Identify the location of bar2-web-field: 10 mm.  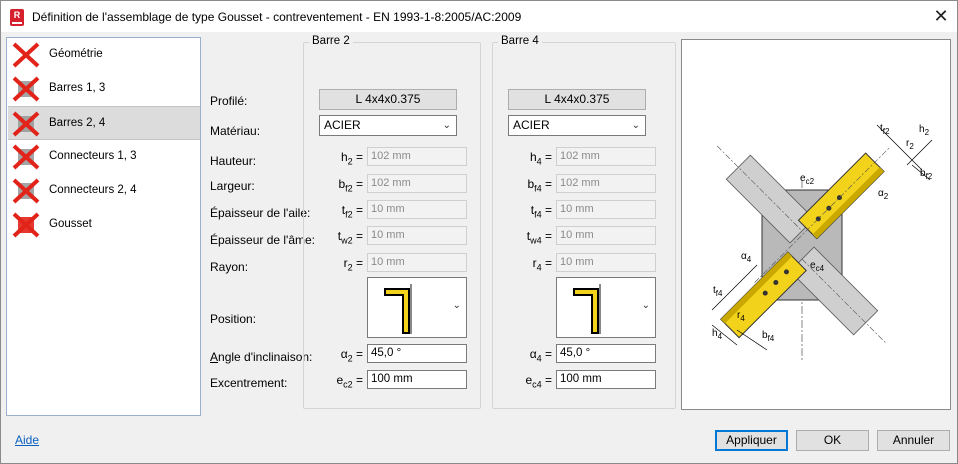
(417, 235).